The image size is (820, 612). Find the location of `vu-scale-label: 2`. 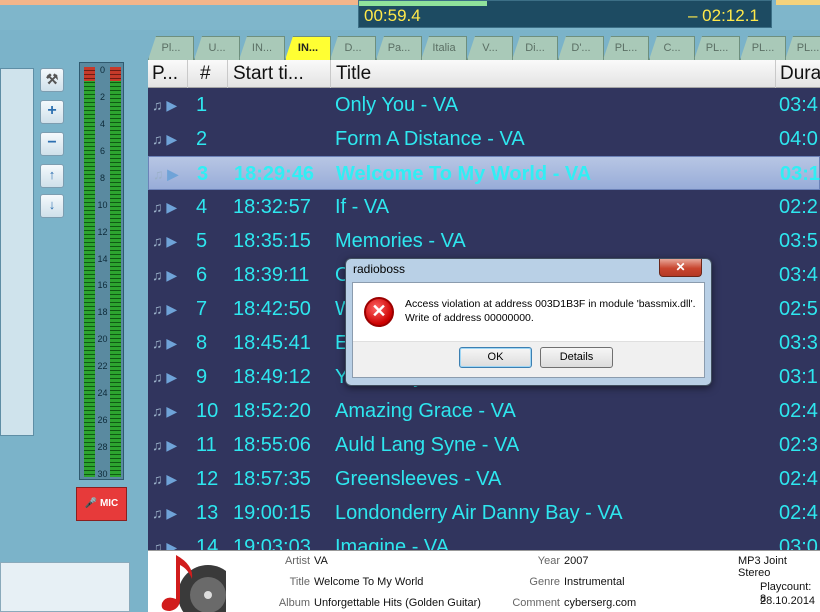

vu-scale-label: 2 is located at coordinates (102, 96).